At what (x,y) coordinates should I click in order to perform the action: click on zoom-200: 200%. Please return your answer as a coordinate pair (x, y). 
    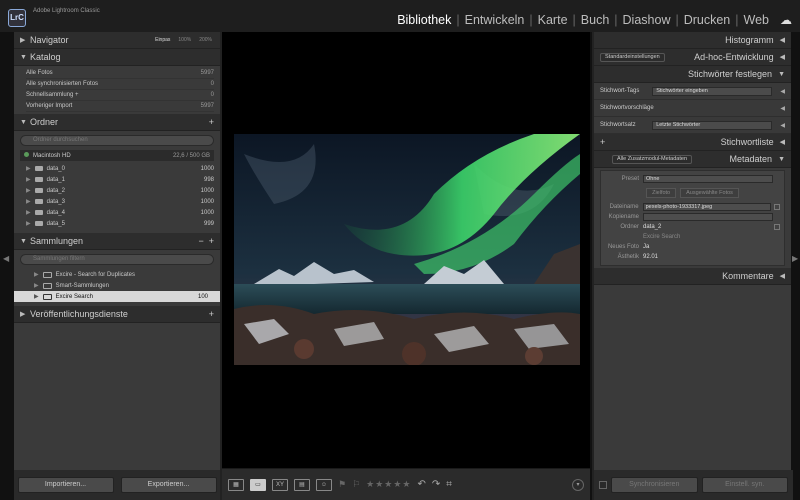
    Looking at the image, I should click on (205, 40).